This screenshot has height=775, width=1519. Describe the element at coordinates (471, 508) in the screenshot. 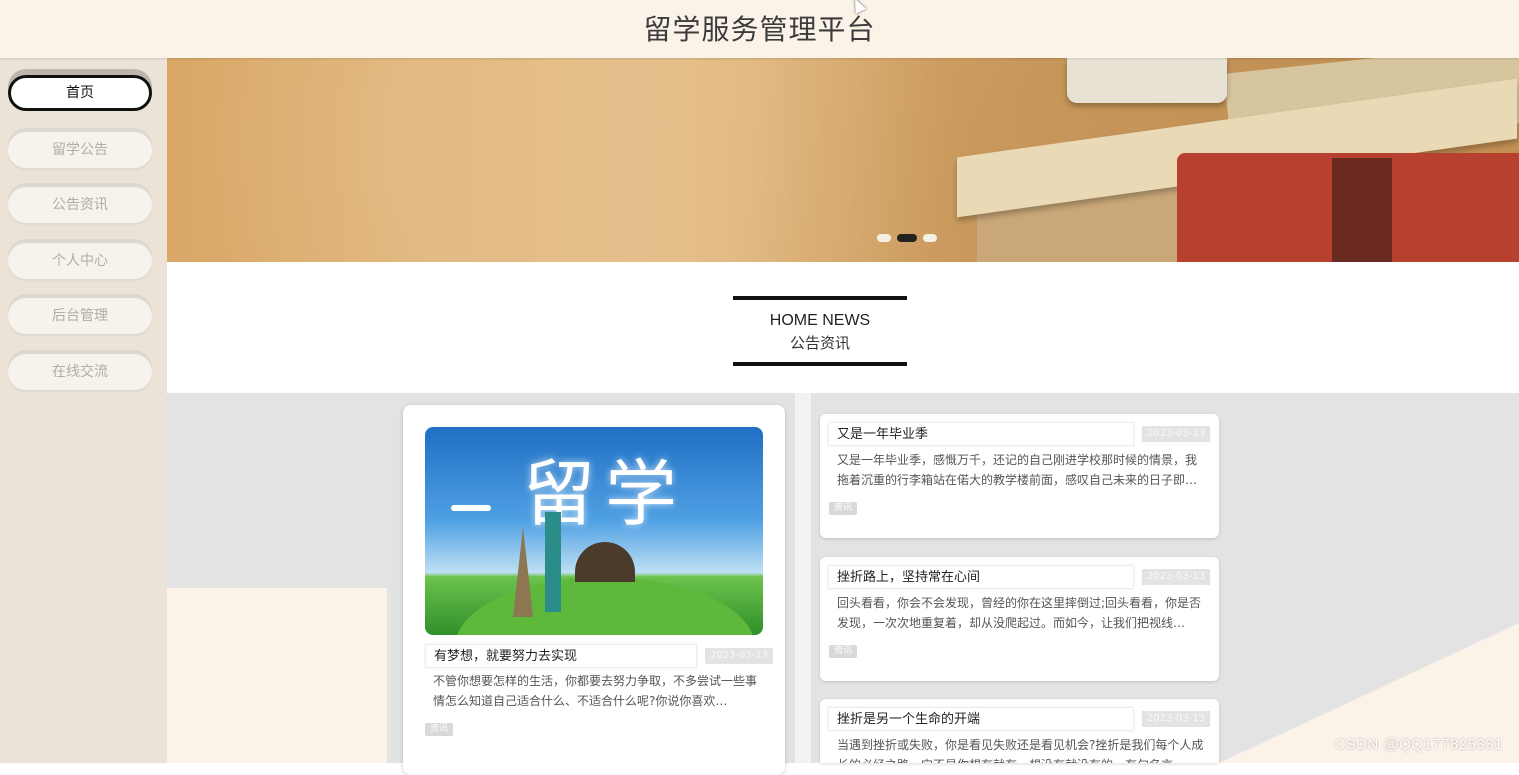

I see `airplane-icon` at that location.